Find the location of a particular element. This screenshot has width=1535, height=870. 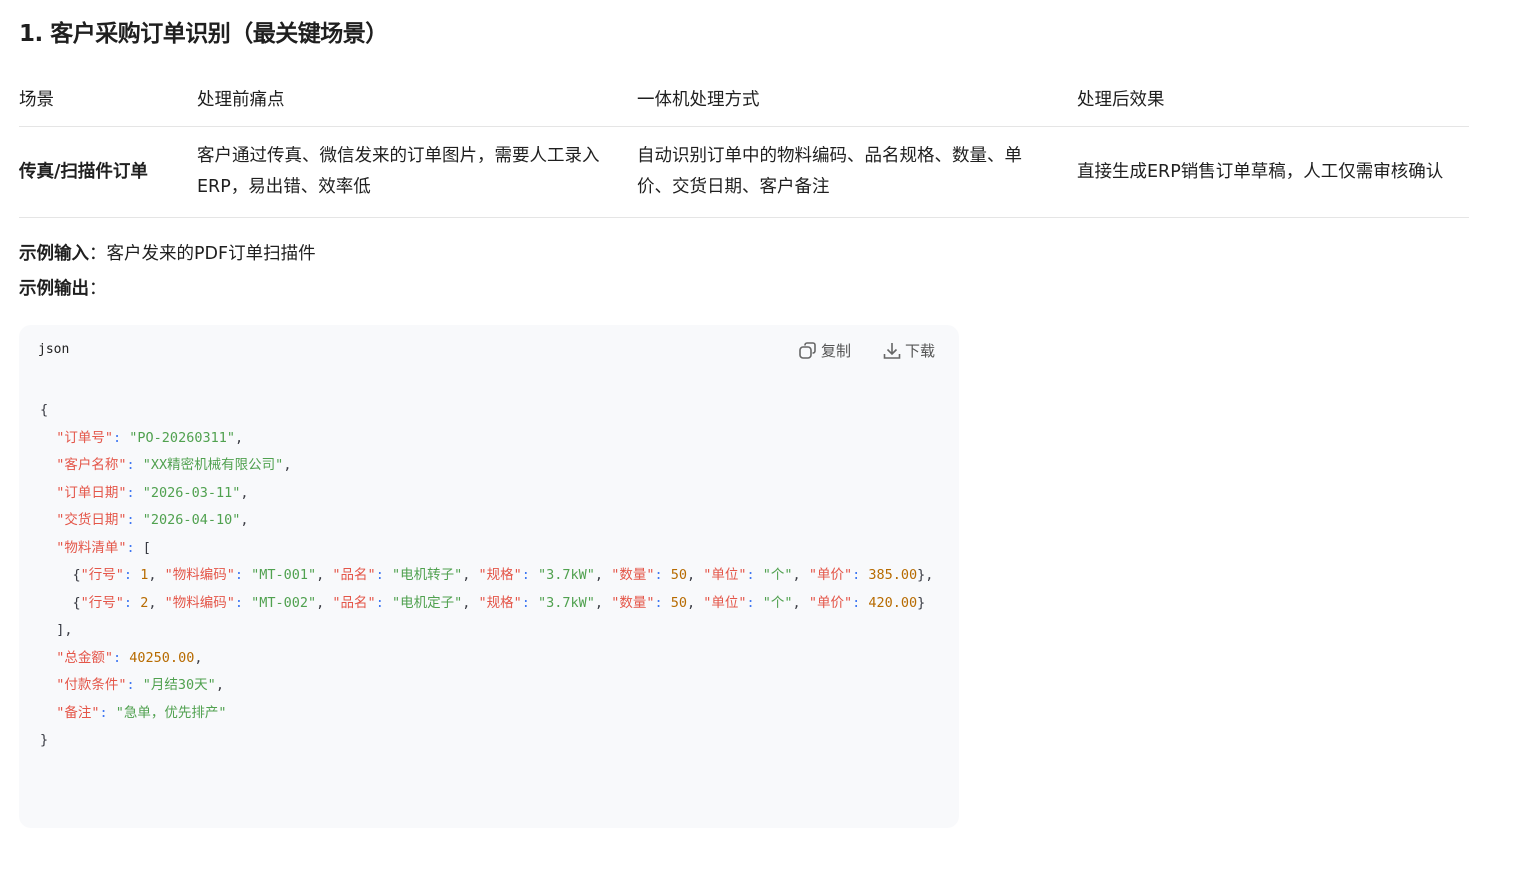

json-number: 40250.00 is located at coordinates (162, 657).